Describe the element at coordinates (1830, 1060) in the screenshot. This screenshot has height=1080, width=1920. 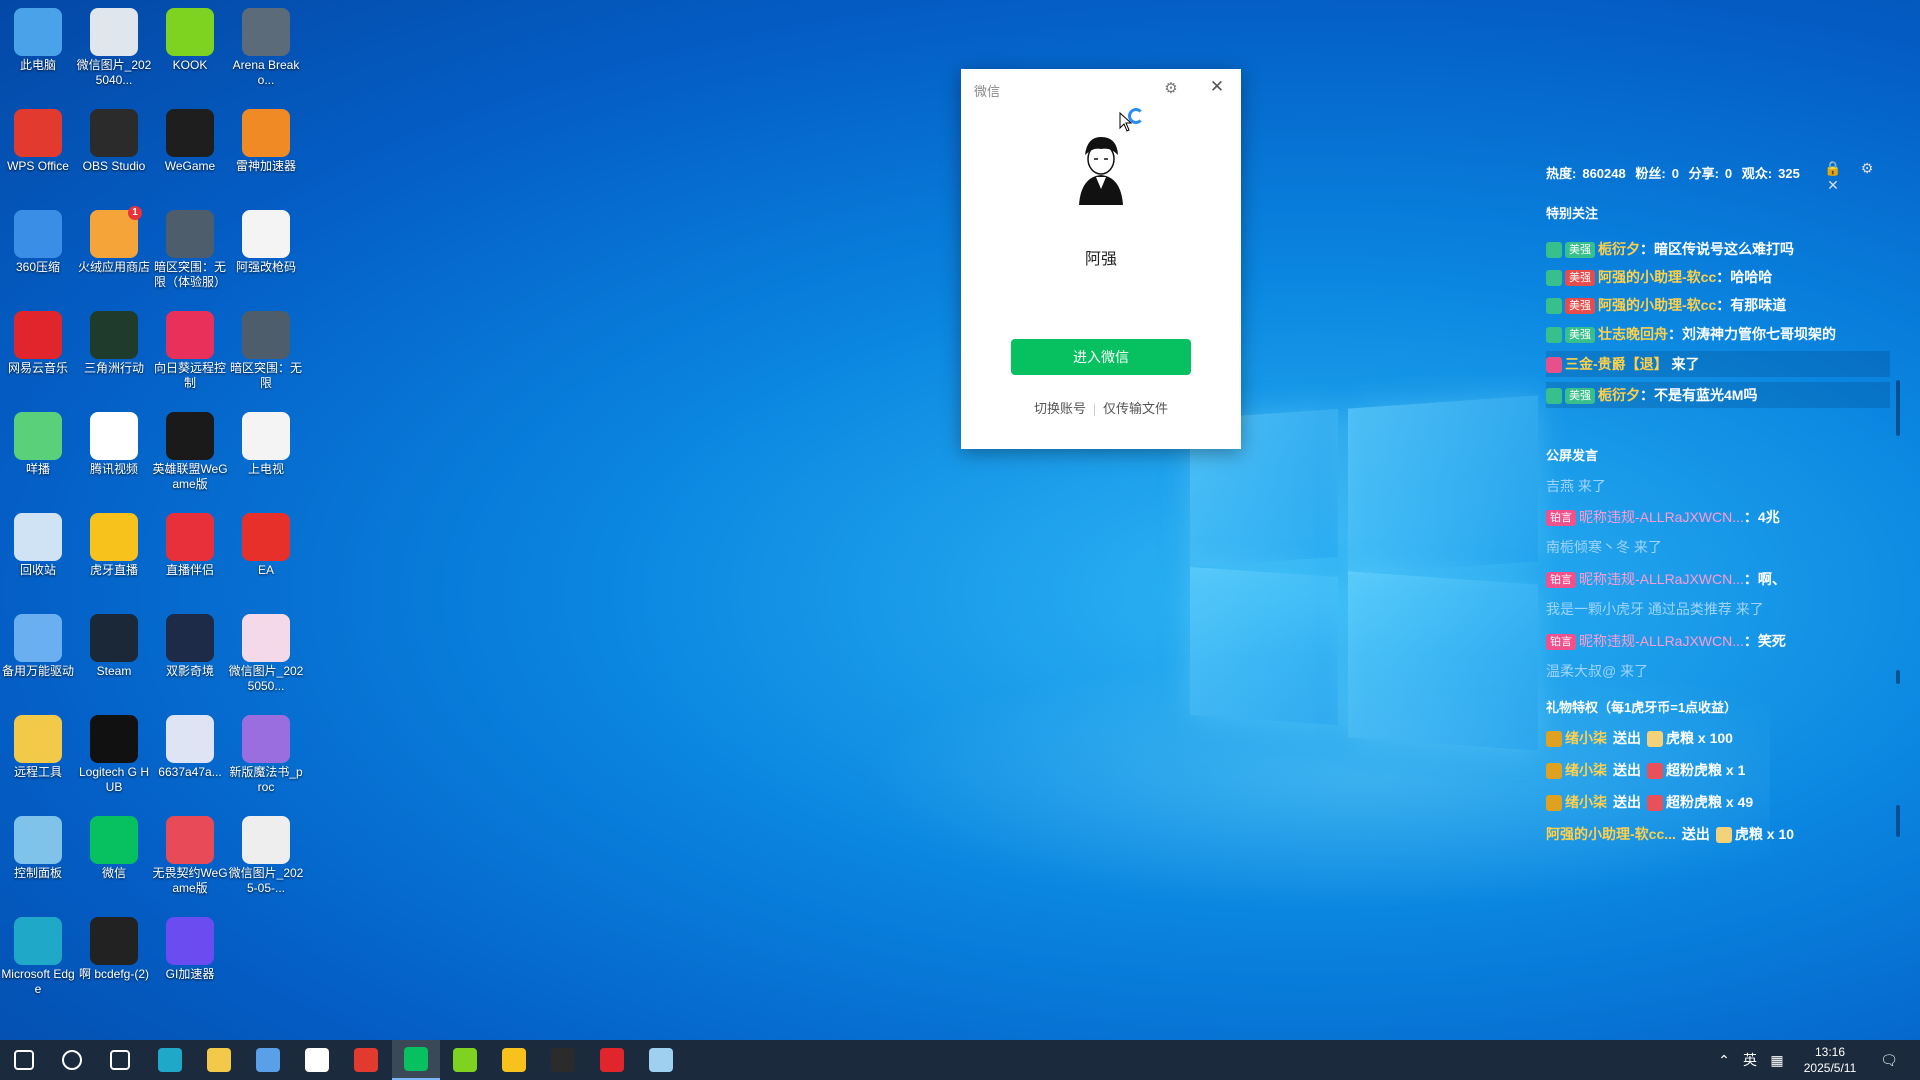
I see `system-clock: 13:16 2025/5/11` at that location.